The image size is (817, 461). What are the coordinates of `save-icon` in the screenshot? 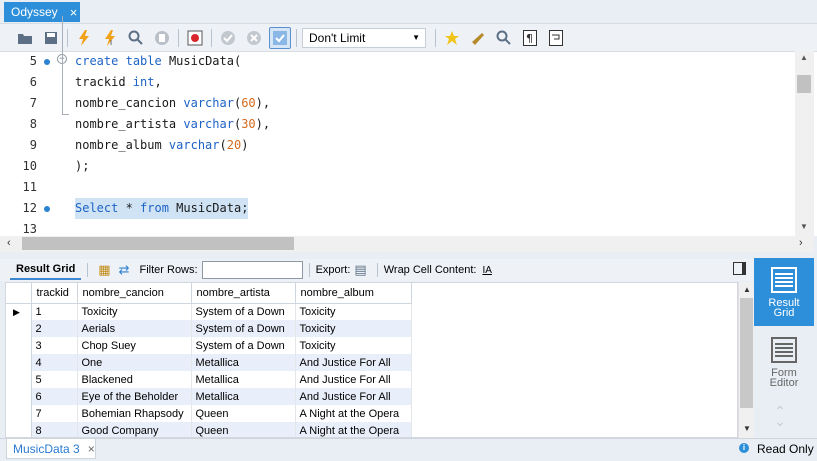 It's located at (51, 38).